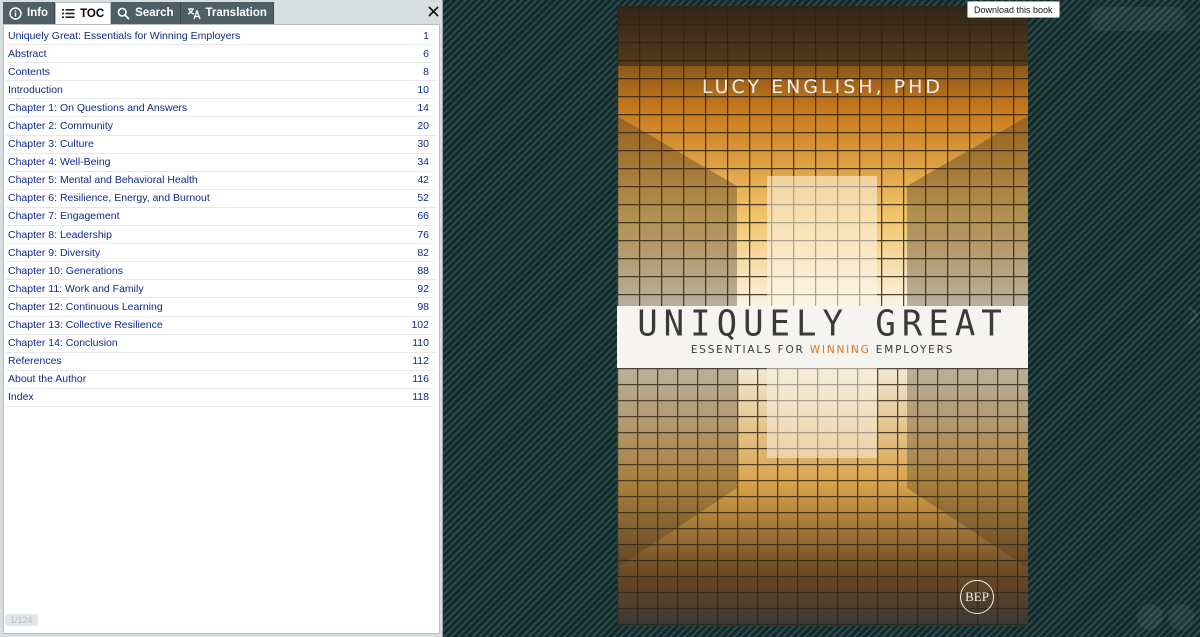  What do you see at coordinates (912, 350) in the screenshot?
I see `subtitle-post: EMPLOYERS` at bounding box center [912, 350].